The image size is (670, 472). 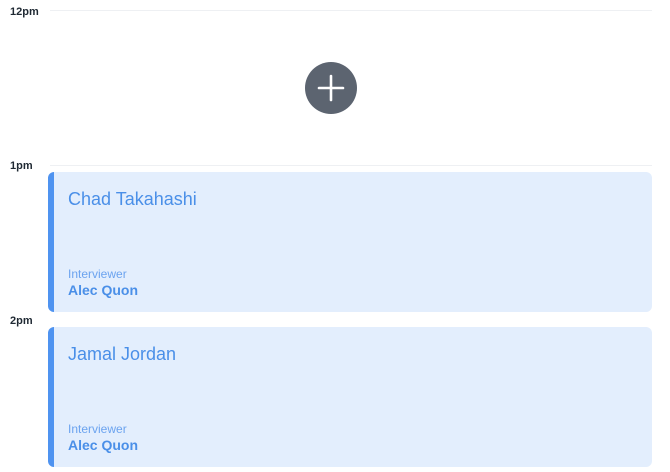 I want to click on event-title: Chad Takahashi, so click(x=132, y=199).